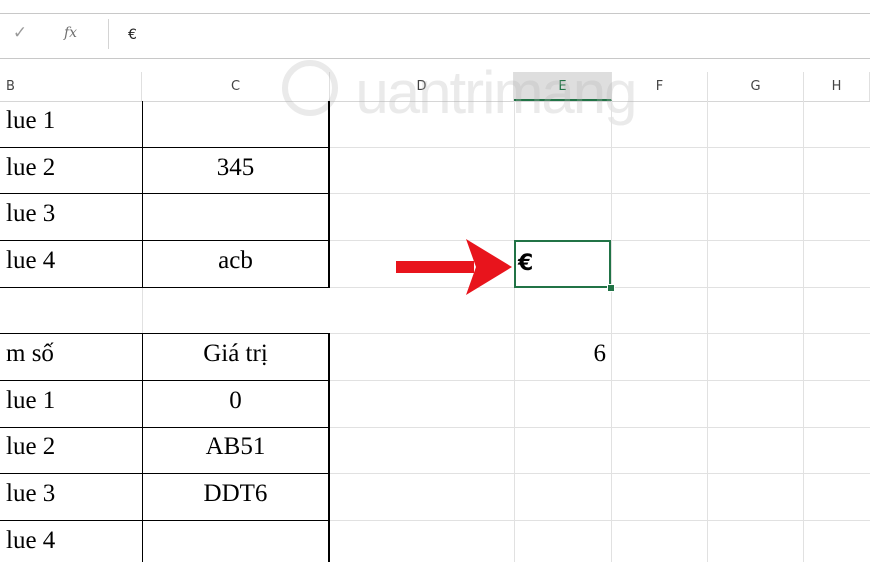 This screenshot has width=870, height=562. What do you see at coordinates (756, 86) in the screenshot?
I see `column-header-g: G` at bounding box center [756, 86].